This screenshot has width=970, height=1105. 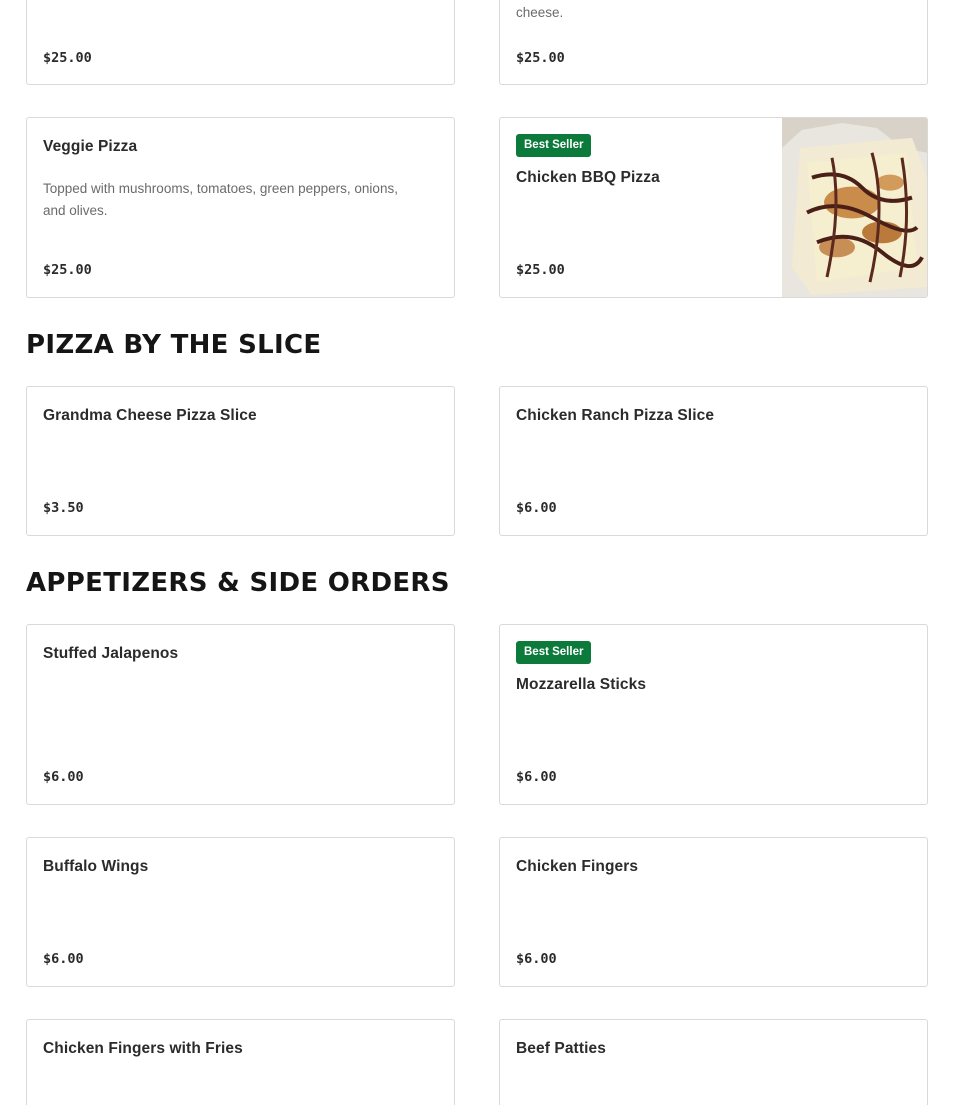 I want to click on item-price: $3.50, so click(x=63, y=508).